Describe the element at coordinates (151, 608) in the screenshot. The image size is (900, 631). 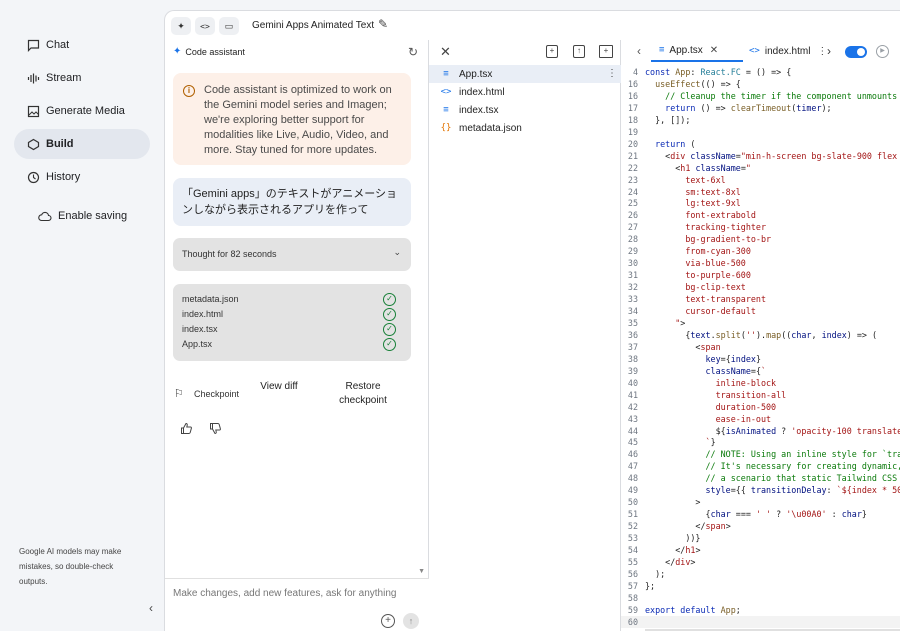
I see `collapse-sidebar-button: ‹` at that location.